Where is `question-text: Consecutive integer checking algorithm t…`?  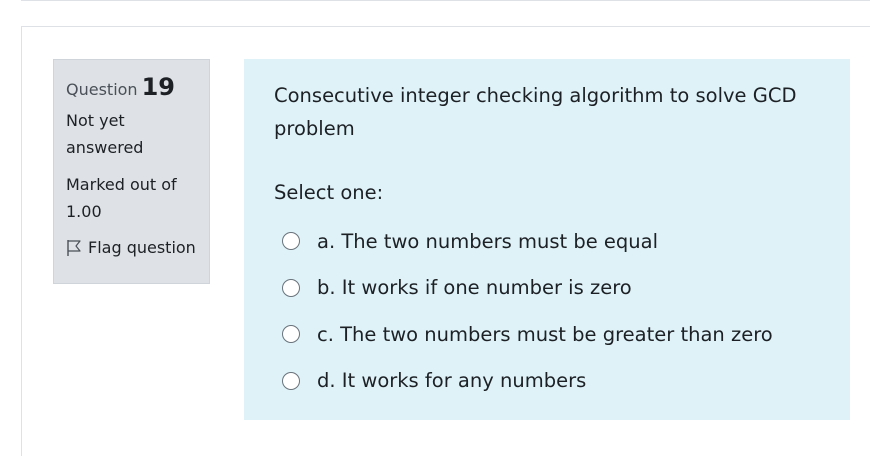
question-text: Consecutive integer checking algorithm t… is located at coordinates (535, 112).